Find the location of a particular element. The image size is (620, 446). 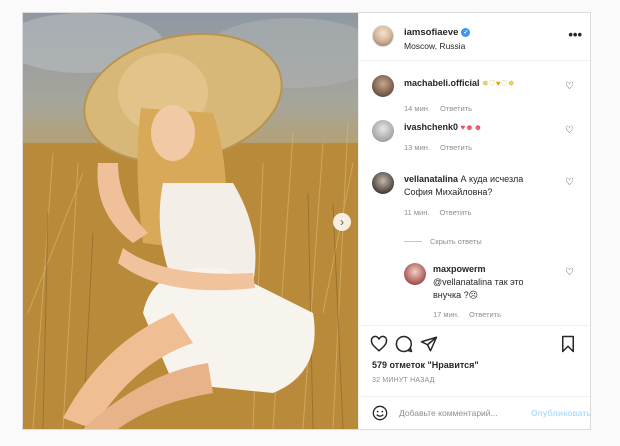

share-icon is located at coordinates (429, 344).